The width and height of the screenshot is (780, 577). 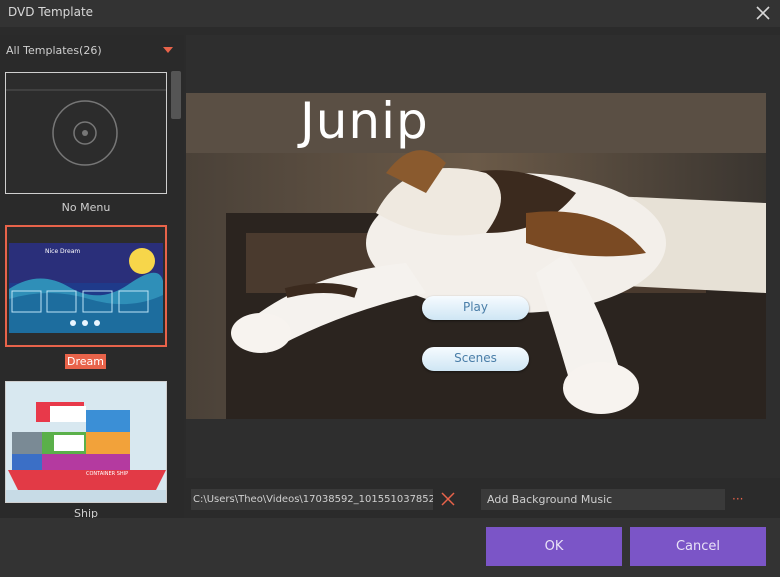 What do you see at coordinates (364, 121) in the screenshot?
I see `menu-title: Junip` at bounding box center [364, 121].